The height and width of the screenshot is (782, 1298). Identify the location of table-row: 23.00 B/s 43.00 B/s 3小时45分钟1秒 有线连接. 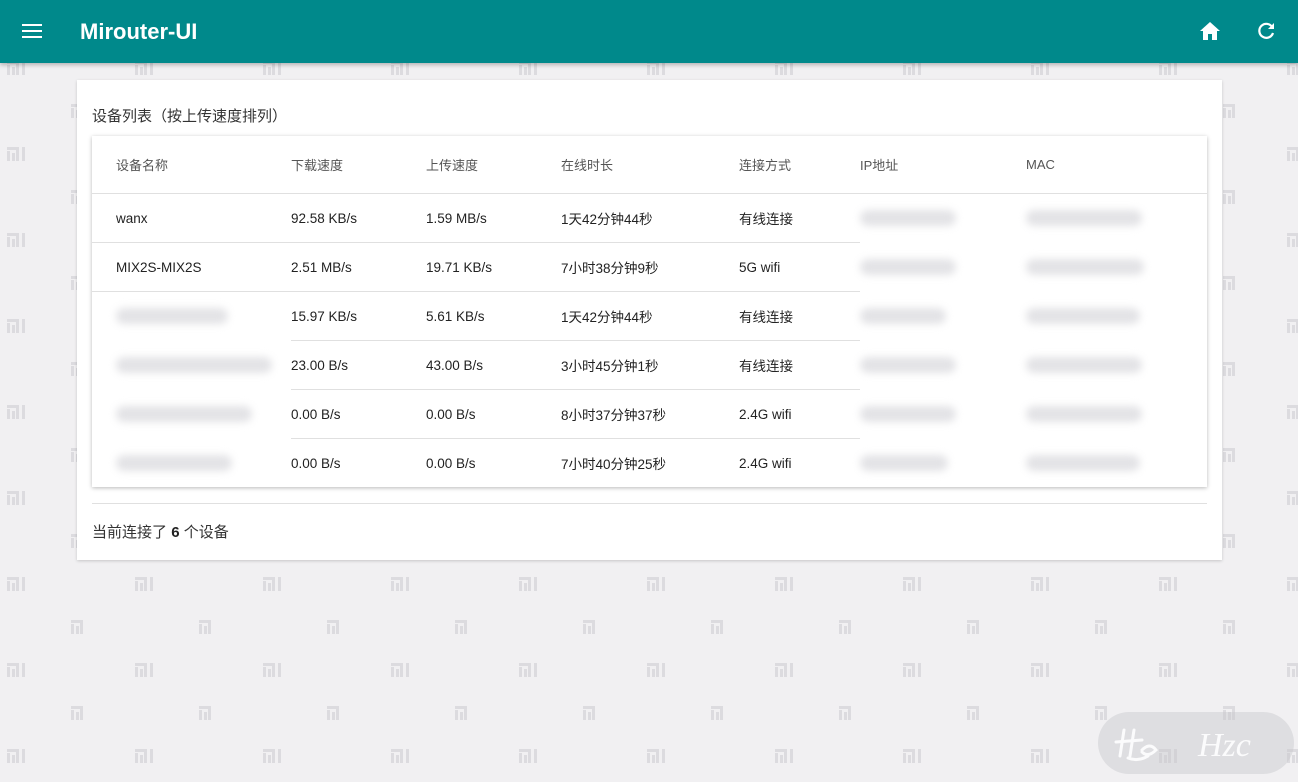
(649, 365).